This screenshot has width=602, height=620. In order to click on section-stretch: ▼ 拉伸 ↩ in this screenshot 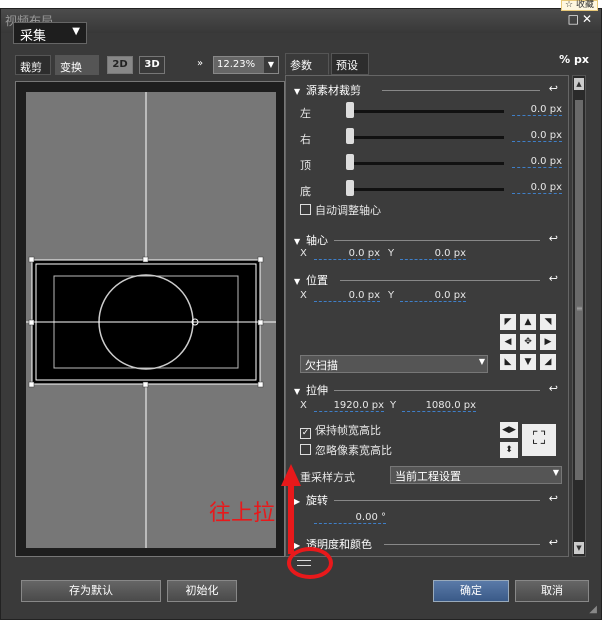, I will do `click(428, 390)`.